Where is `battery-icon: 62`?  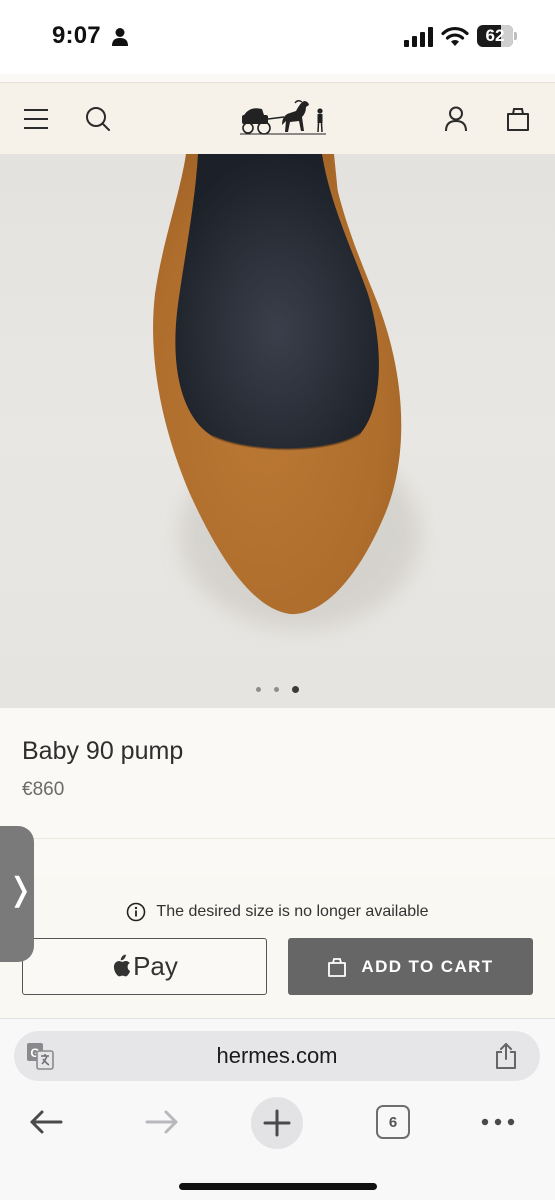 battery-icon: 62 is located at coordinates (497, 36).